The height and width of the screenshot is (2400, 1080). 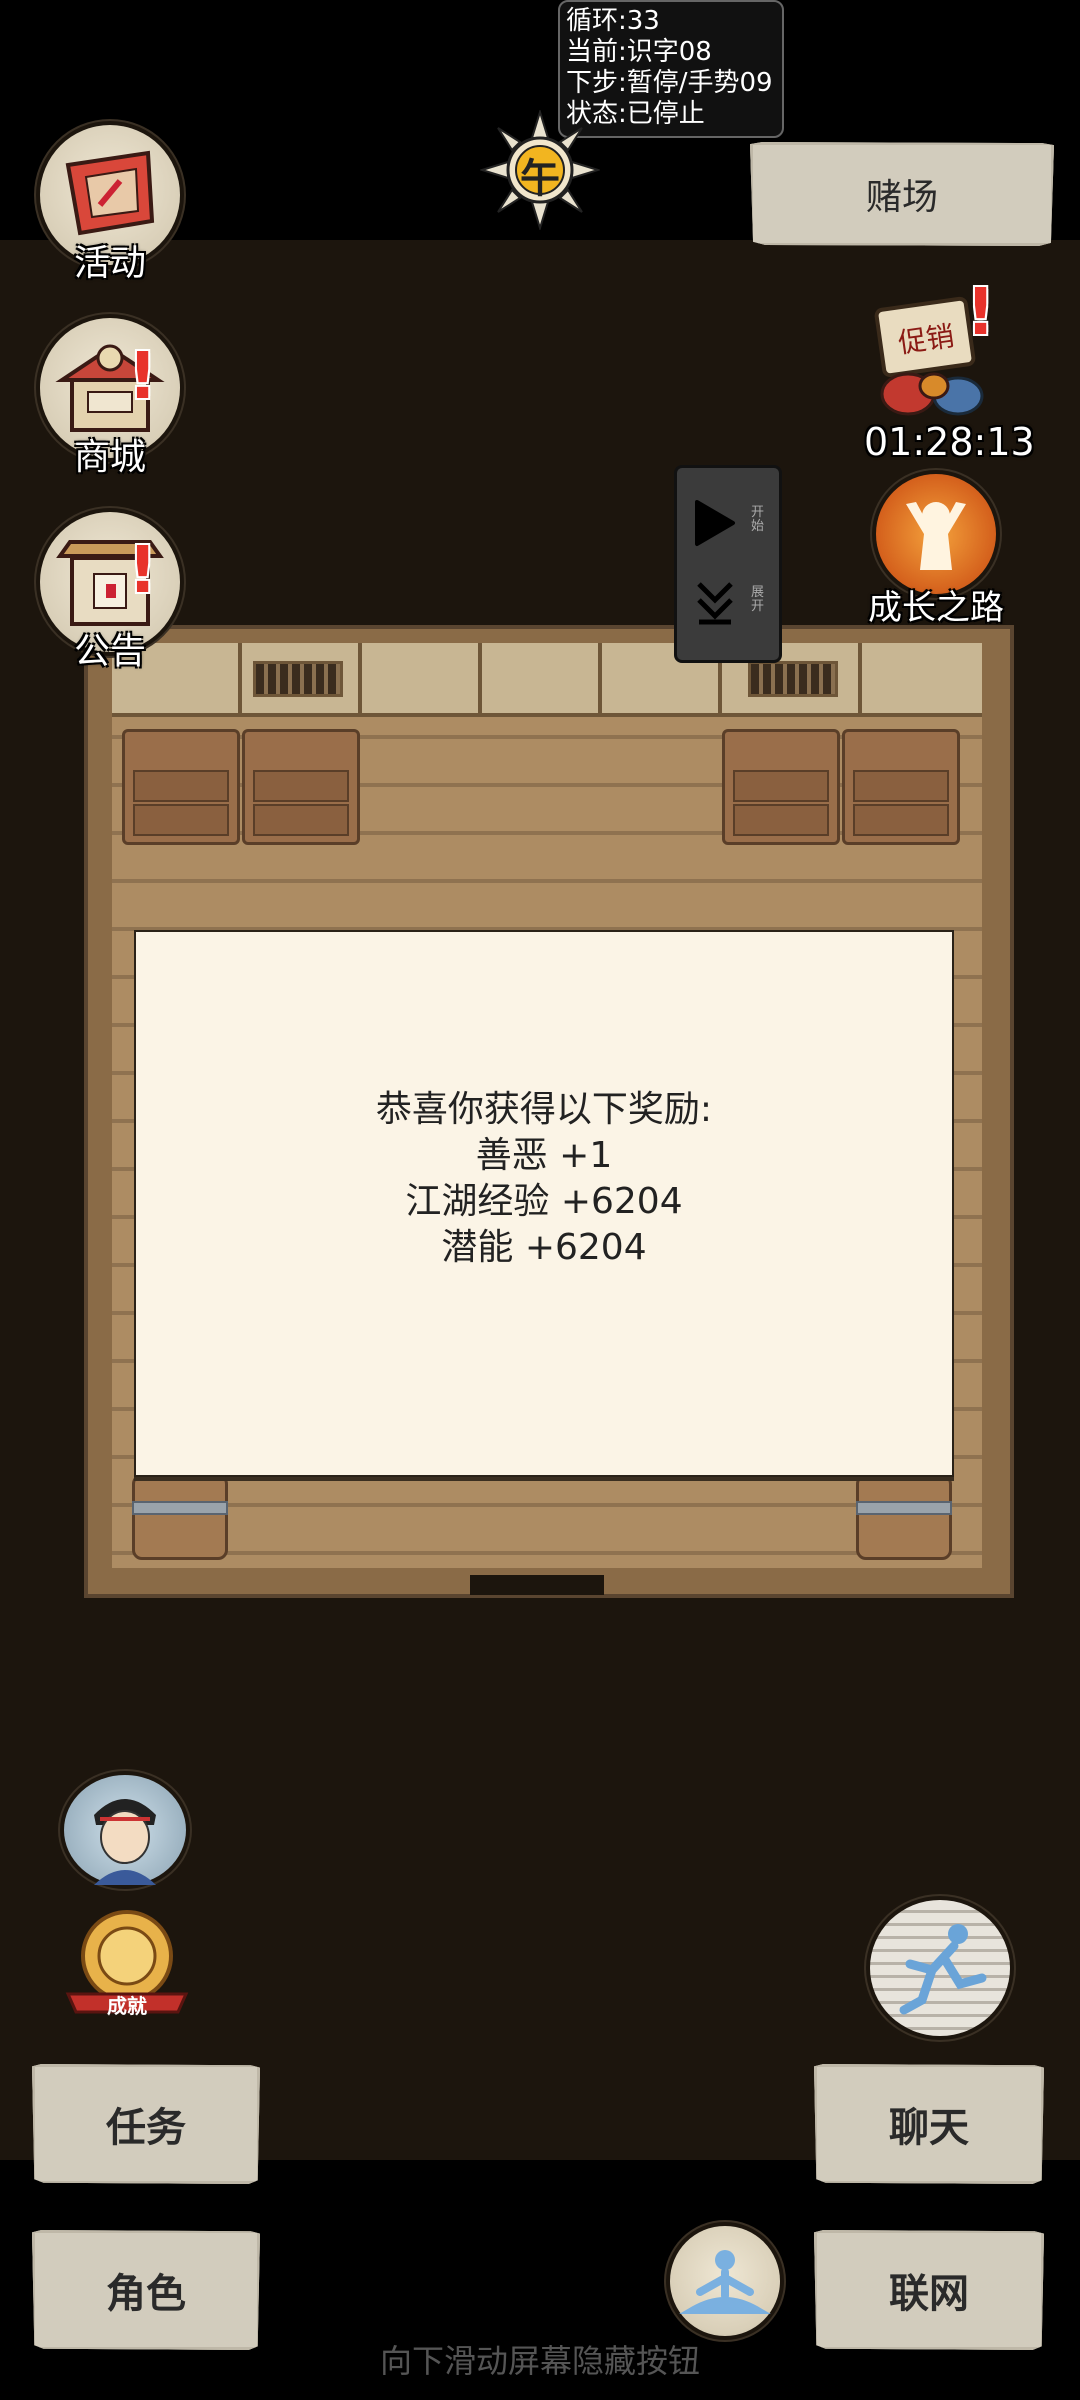 What do you see at coordinates (639, 52) in the screenshot?
I see `debug-current: 当前:识字08` at bounding box center [639, 52].